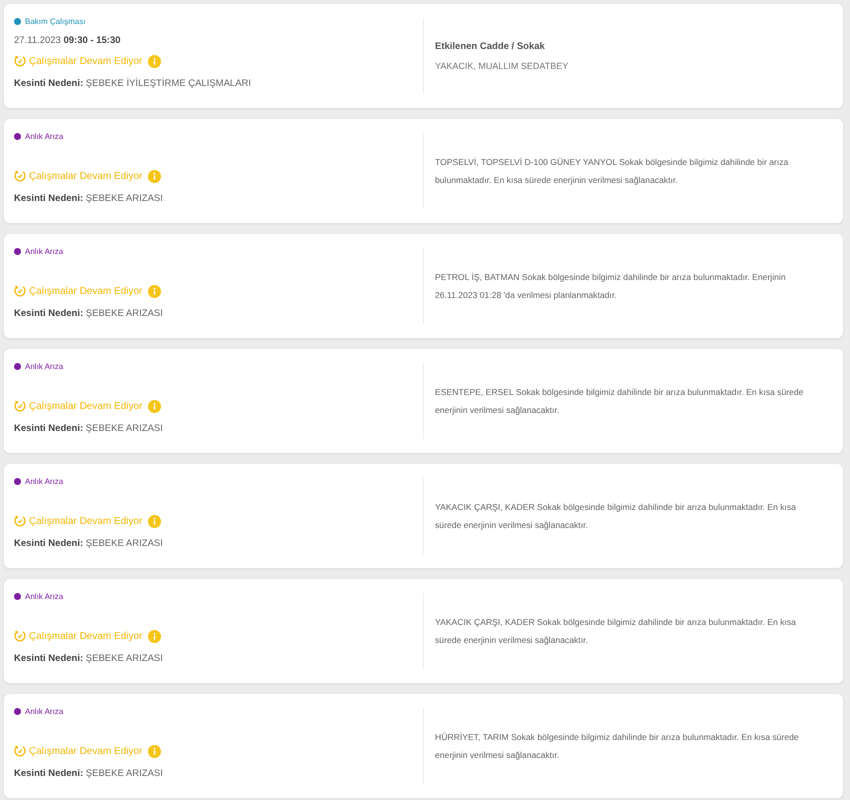  What do you see at coordinates (133, 83) in the screenshot?
I see `outage-reason-text: Kesinti Nedeni: ŞEBEKE İYİLEŞTİRME ÇALIŞMALARI` at bounding box center [133, 83].